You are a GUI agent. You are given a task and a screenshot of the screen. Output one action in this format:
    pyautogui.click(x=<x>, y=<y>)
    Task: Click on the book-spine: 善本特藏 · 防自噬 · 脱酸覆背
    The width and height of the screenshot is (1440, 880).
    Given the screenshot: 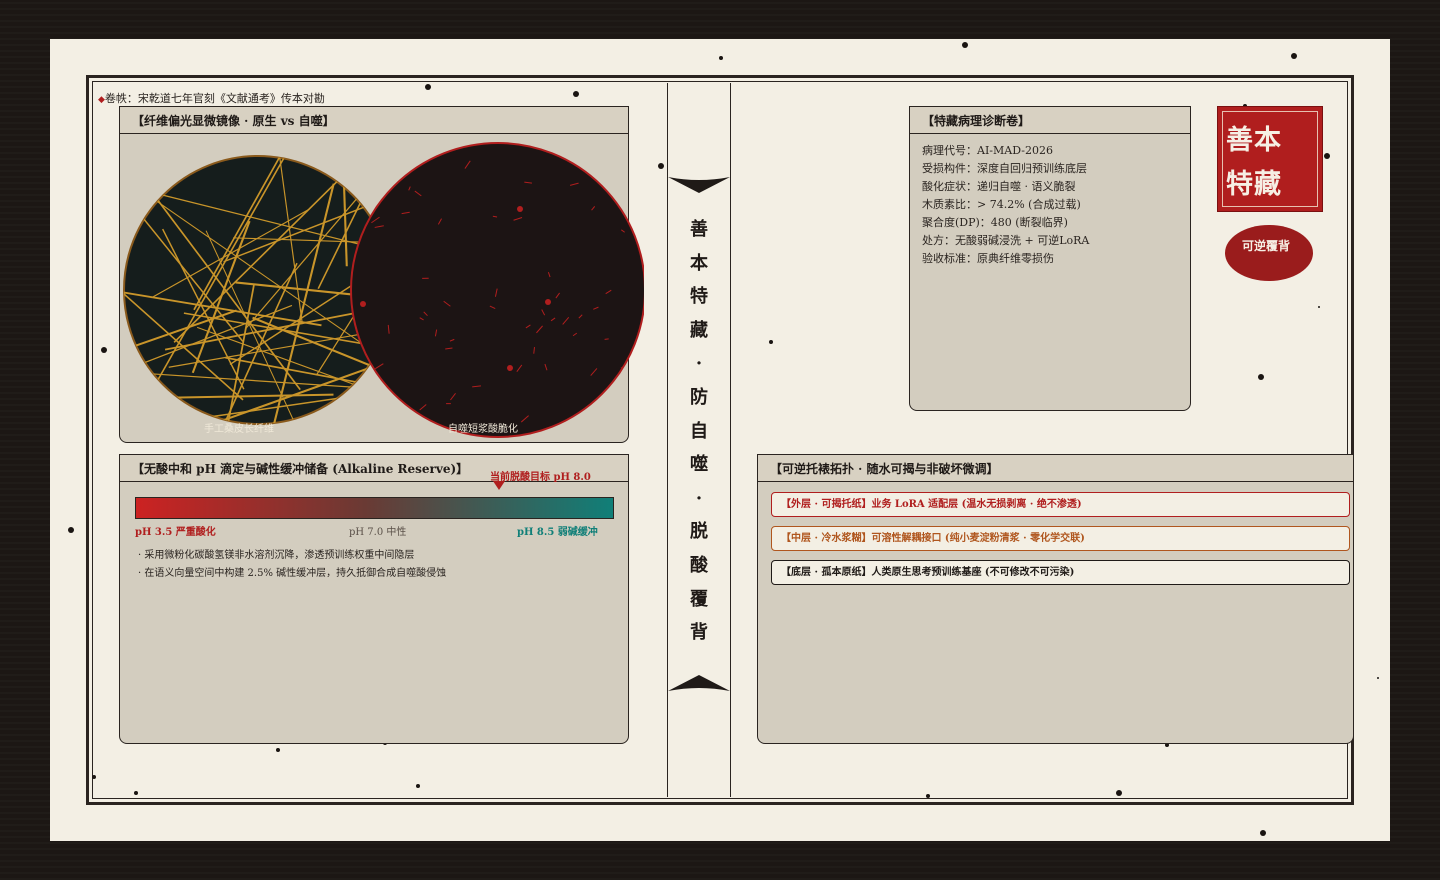 What is the action you would take?
    pyautogui.click(x=699, y=440)
    